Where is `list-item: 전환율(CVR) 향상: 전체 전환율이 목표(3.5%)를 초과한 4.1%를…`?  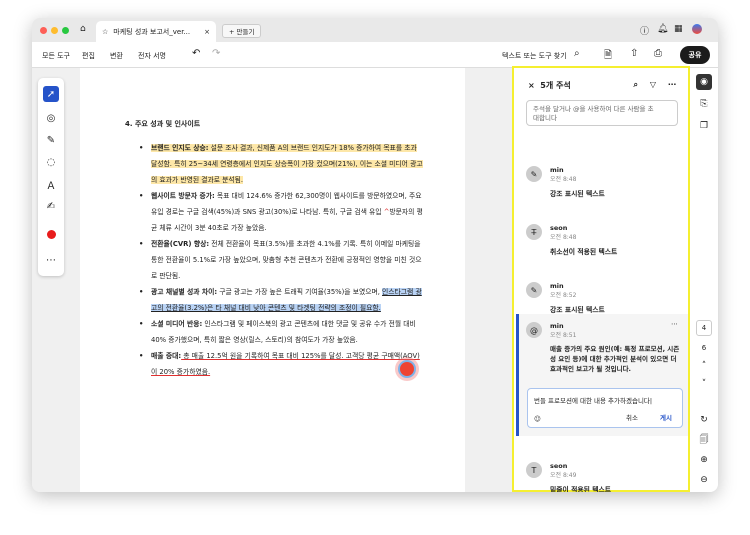 list-item: 전환율(CVR) 향상: 전체 전환율이 목표(3.5%)를 초과한 4.1%를… is located at coordinates (281, 260).